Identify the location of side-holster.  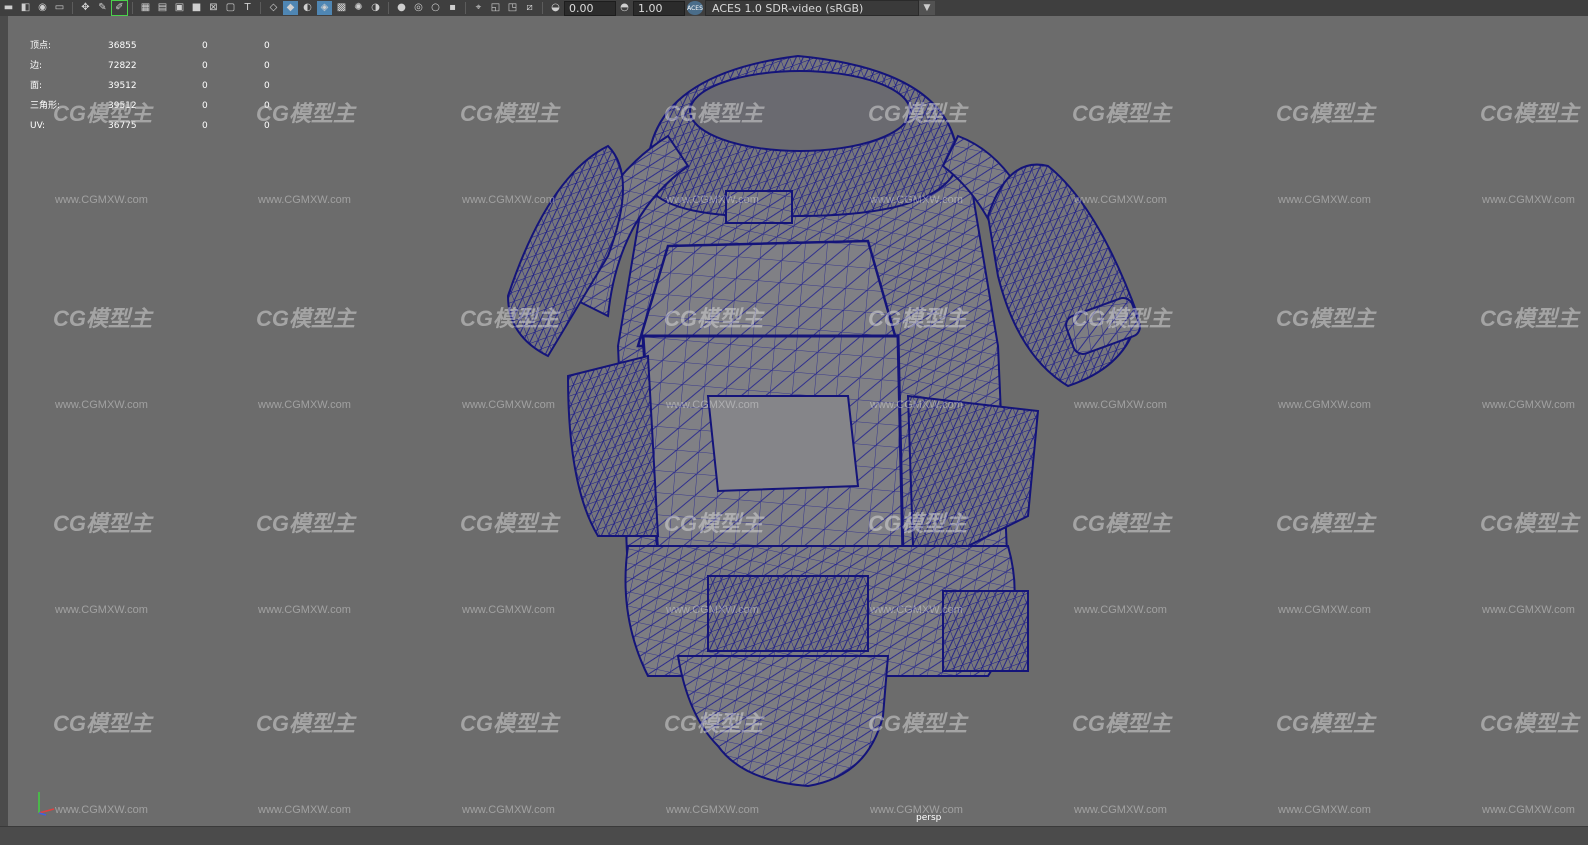
(985, 631).